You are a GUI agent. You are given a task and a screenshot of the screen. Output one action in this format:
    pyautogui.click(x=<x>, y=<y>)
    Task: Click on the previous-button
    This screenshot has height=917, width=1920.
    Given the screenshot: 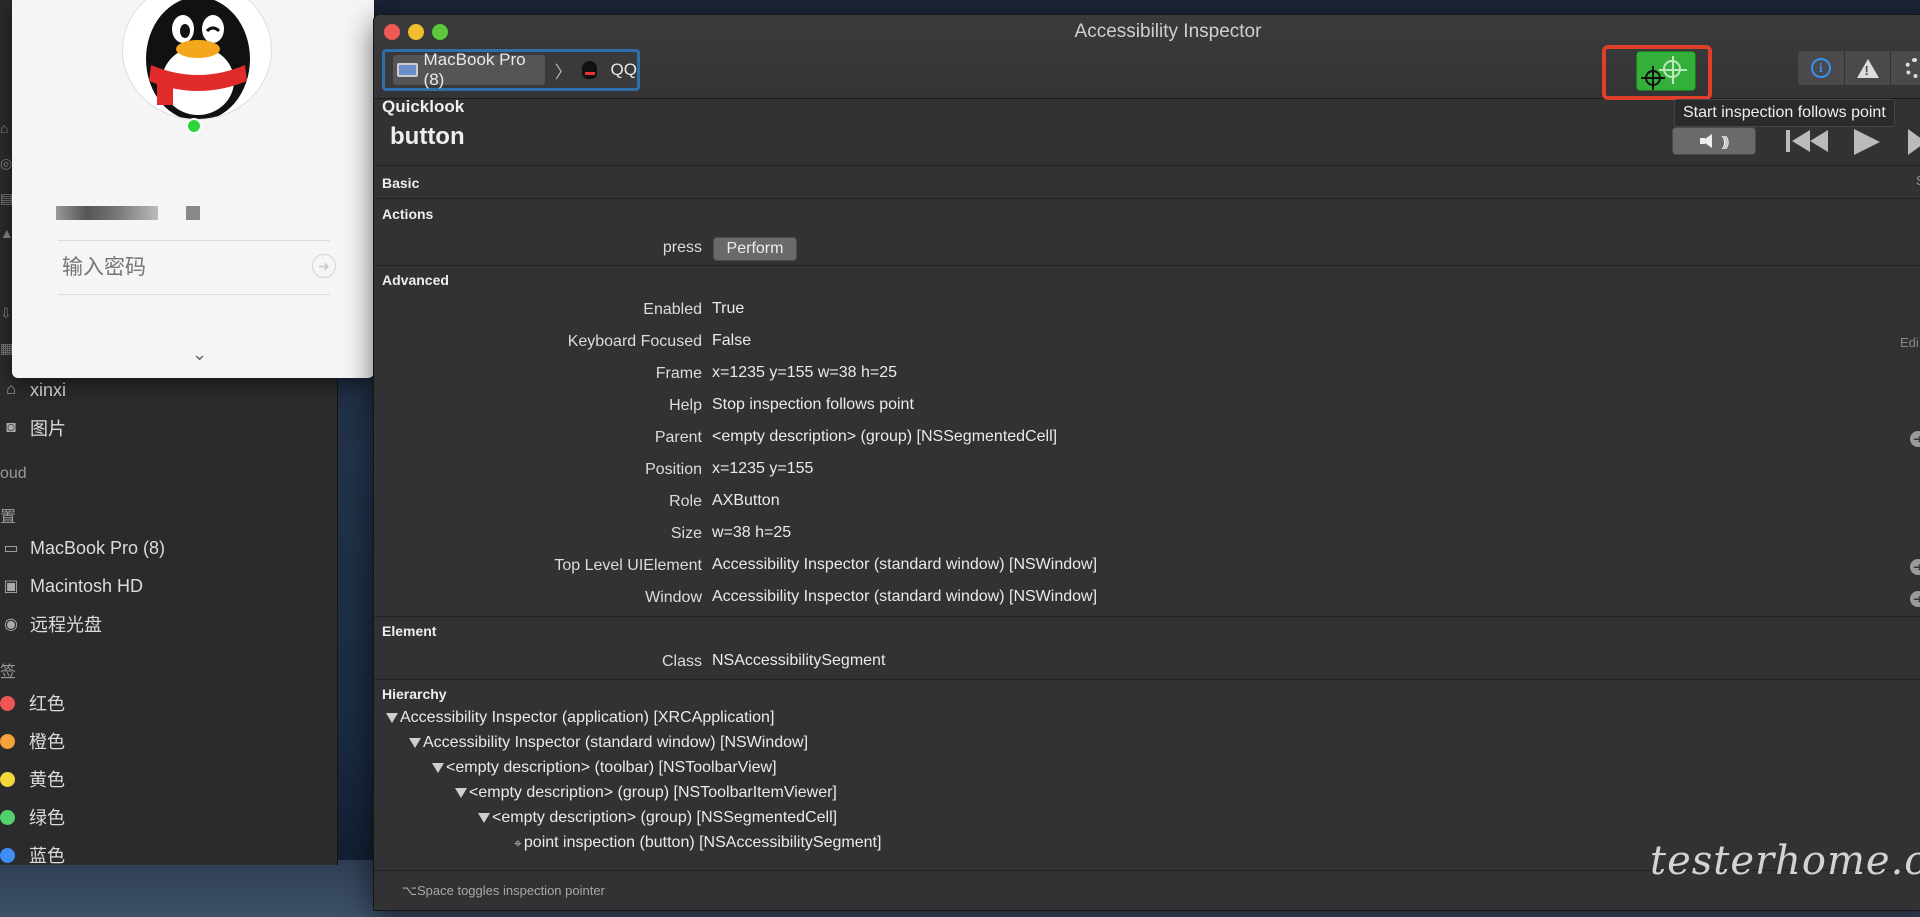 What is the action you would take?
    pyautogui.click(x=1807, y=141)
    